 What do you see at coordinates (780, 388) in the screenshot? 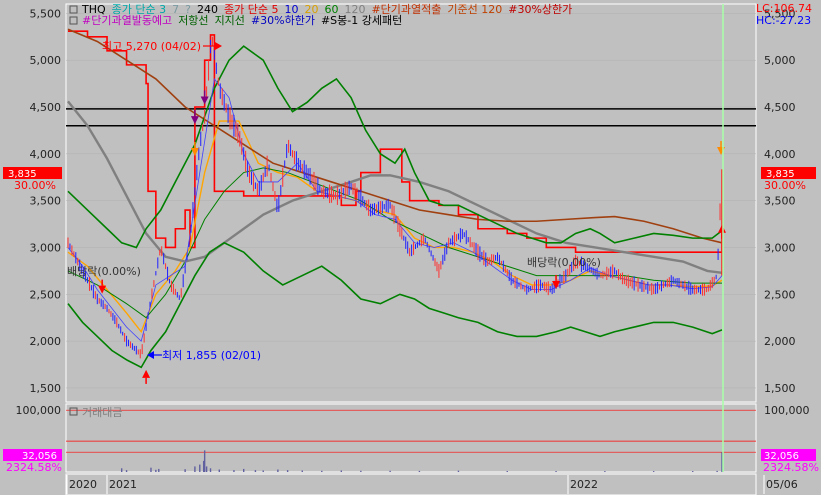
I see `price-tick-label-right: 1,500` at bounding box center [780, 388].